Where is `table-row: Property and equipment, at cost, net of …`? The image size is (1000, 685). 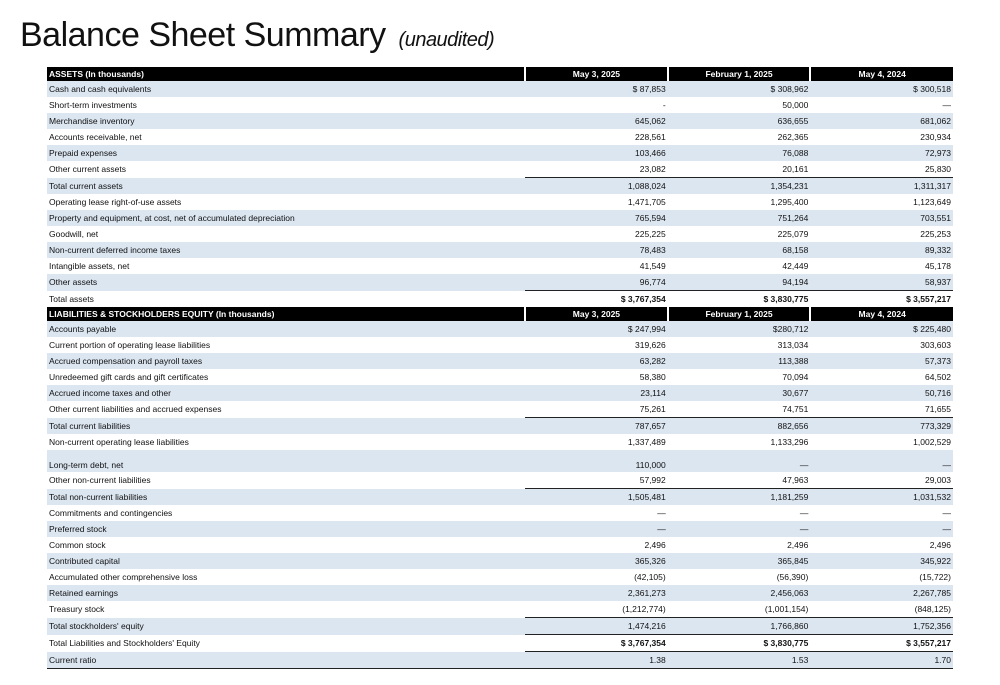
table-row: Property and equipment, at cost, net of … is located at coordinates (500, 218).